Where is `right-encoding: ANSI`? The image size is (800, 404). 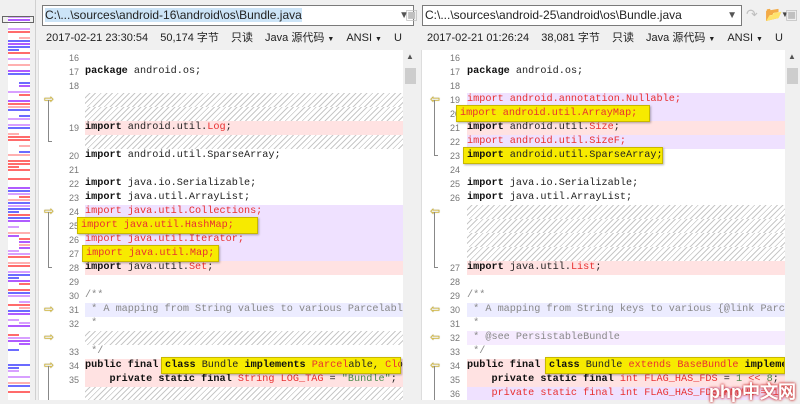 right-encoding: ANSI is located at coordinates (740, 38).